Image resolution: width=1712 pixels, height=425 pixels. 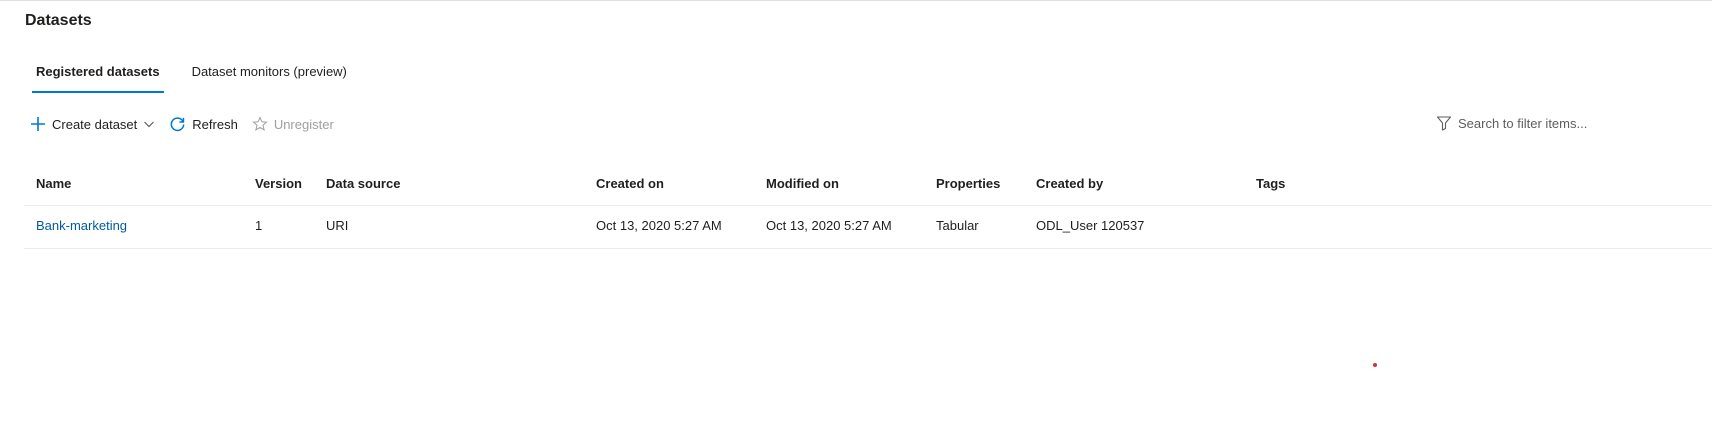 What do you see at coordinates (215, 124) in the screenshot?
I see `refresh-label: Refresh` at bounding box center [215, 124].